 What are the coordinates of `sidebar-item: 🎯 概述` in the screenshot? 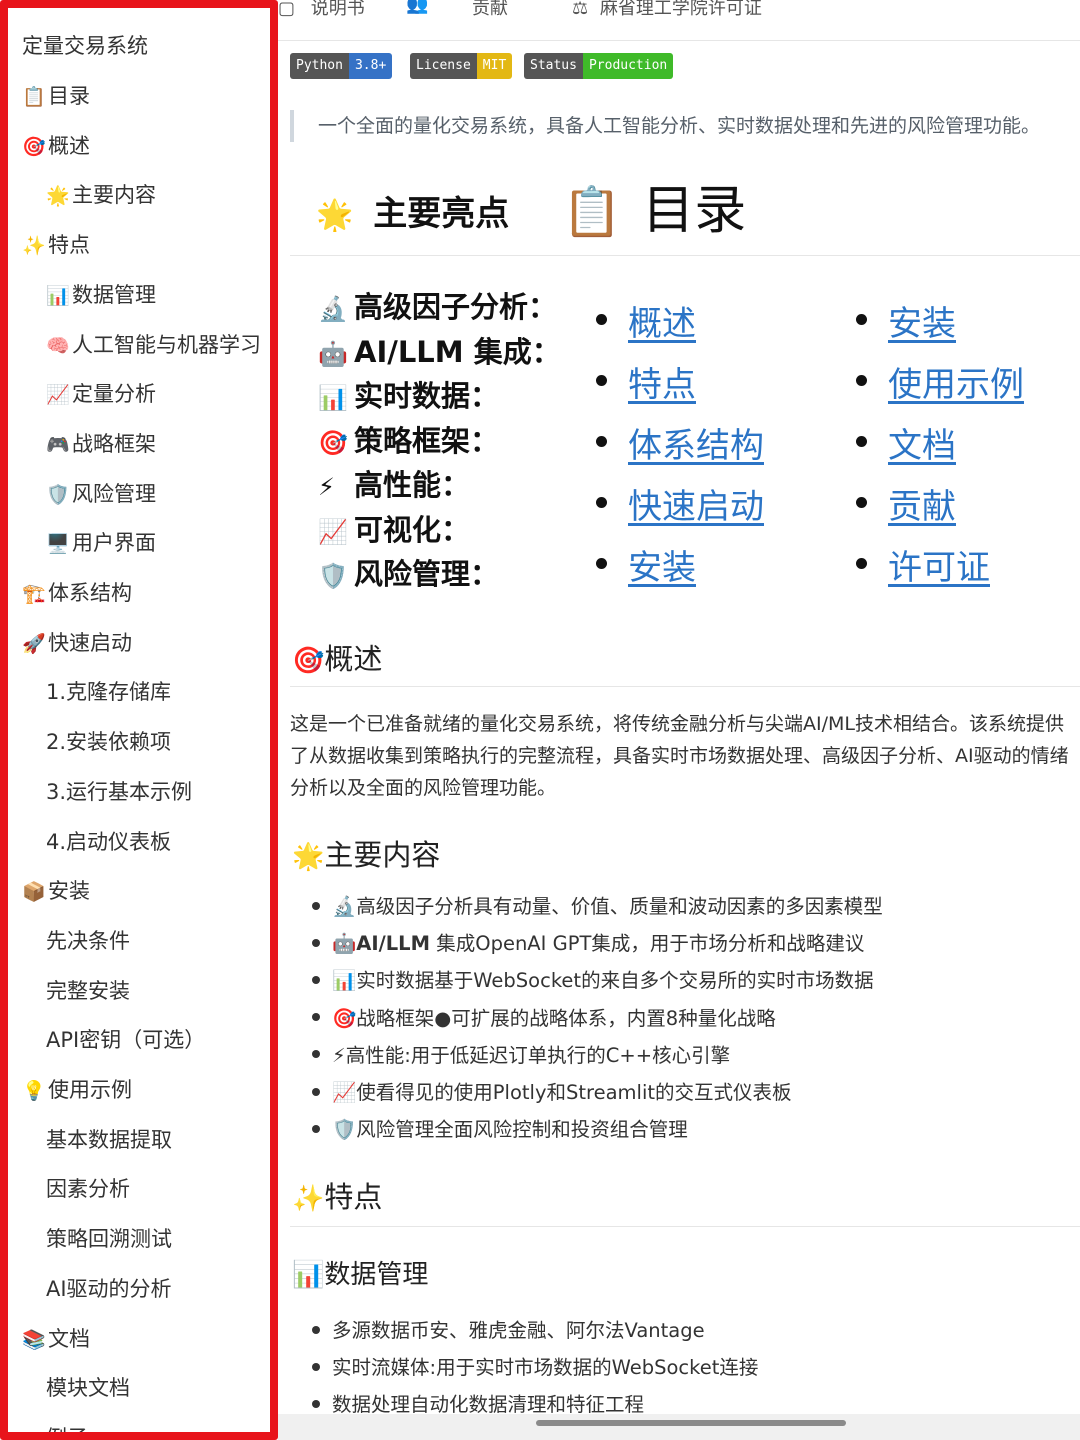 It's located at (146, 146).